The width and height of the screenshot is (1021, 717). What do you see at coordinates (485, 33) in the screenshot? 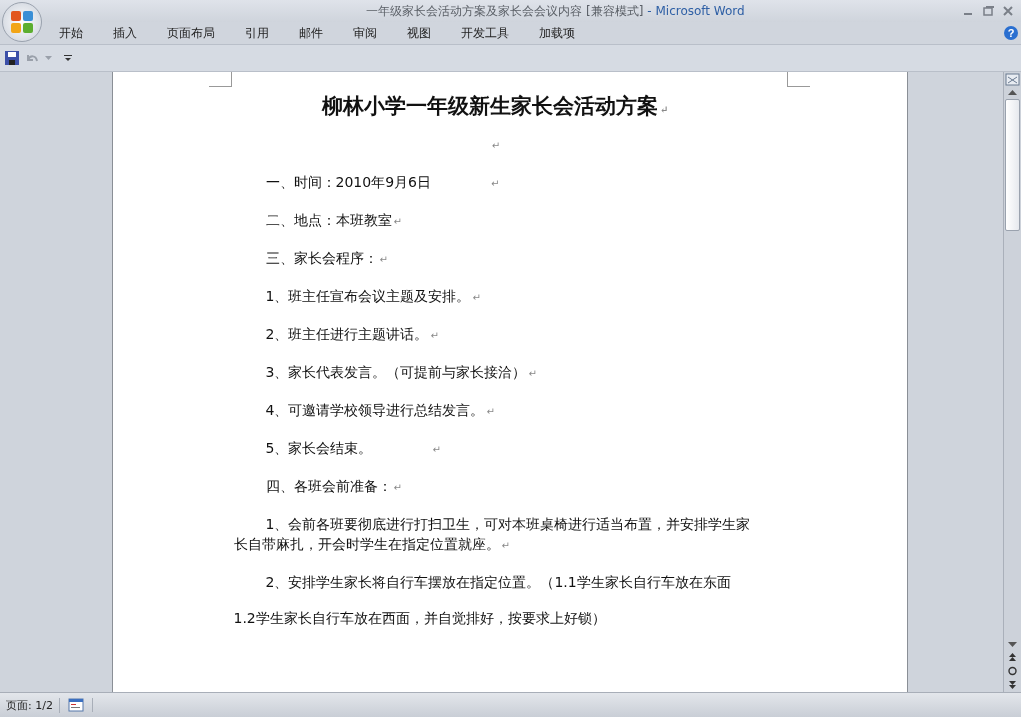
I see `ribbon-tab: 开发工具` at bounding box center [485, 33].